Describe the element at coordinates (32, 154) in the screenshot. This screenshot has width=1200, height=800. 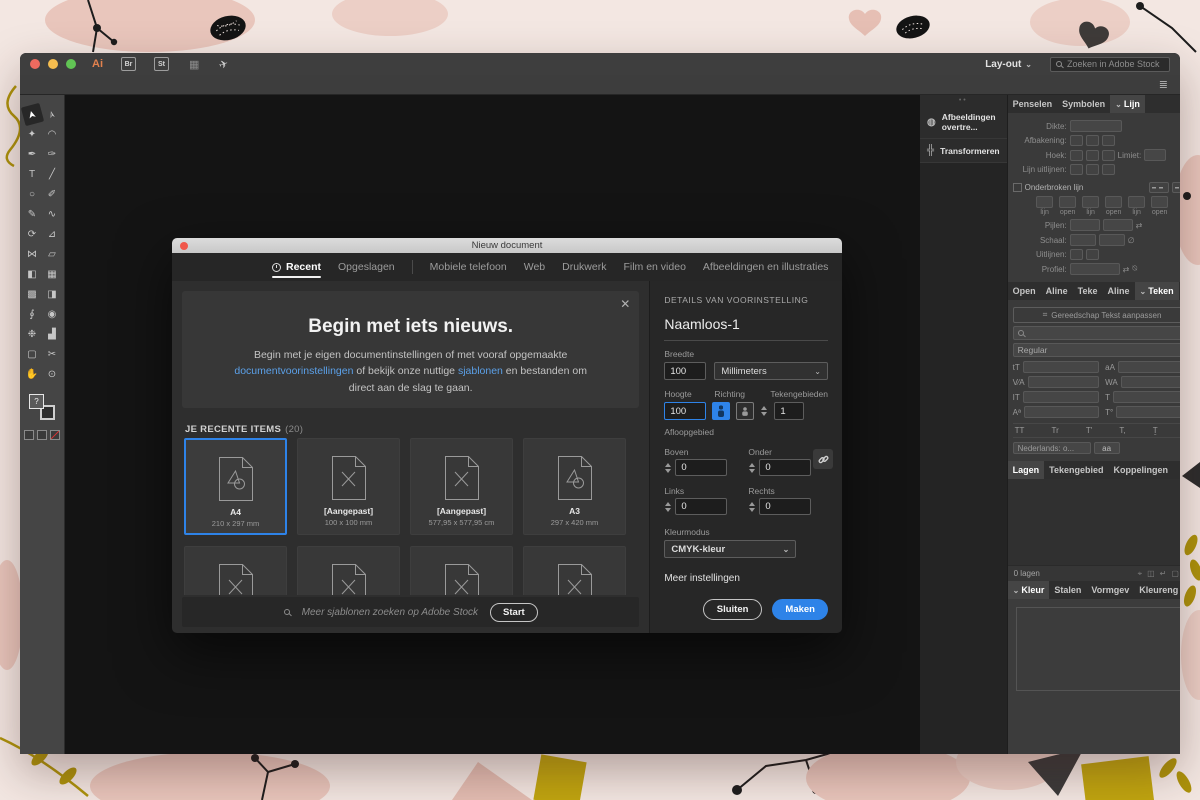
I see `pen-tool: ✒` at that location.